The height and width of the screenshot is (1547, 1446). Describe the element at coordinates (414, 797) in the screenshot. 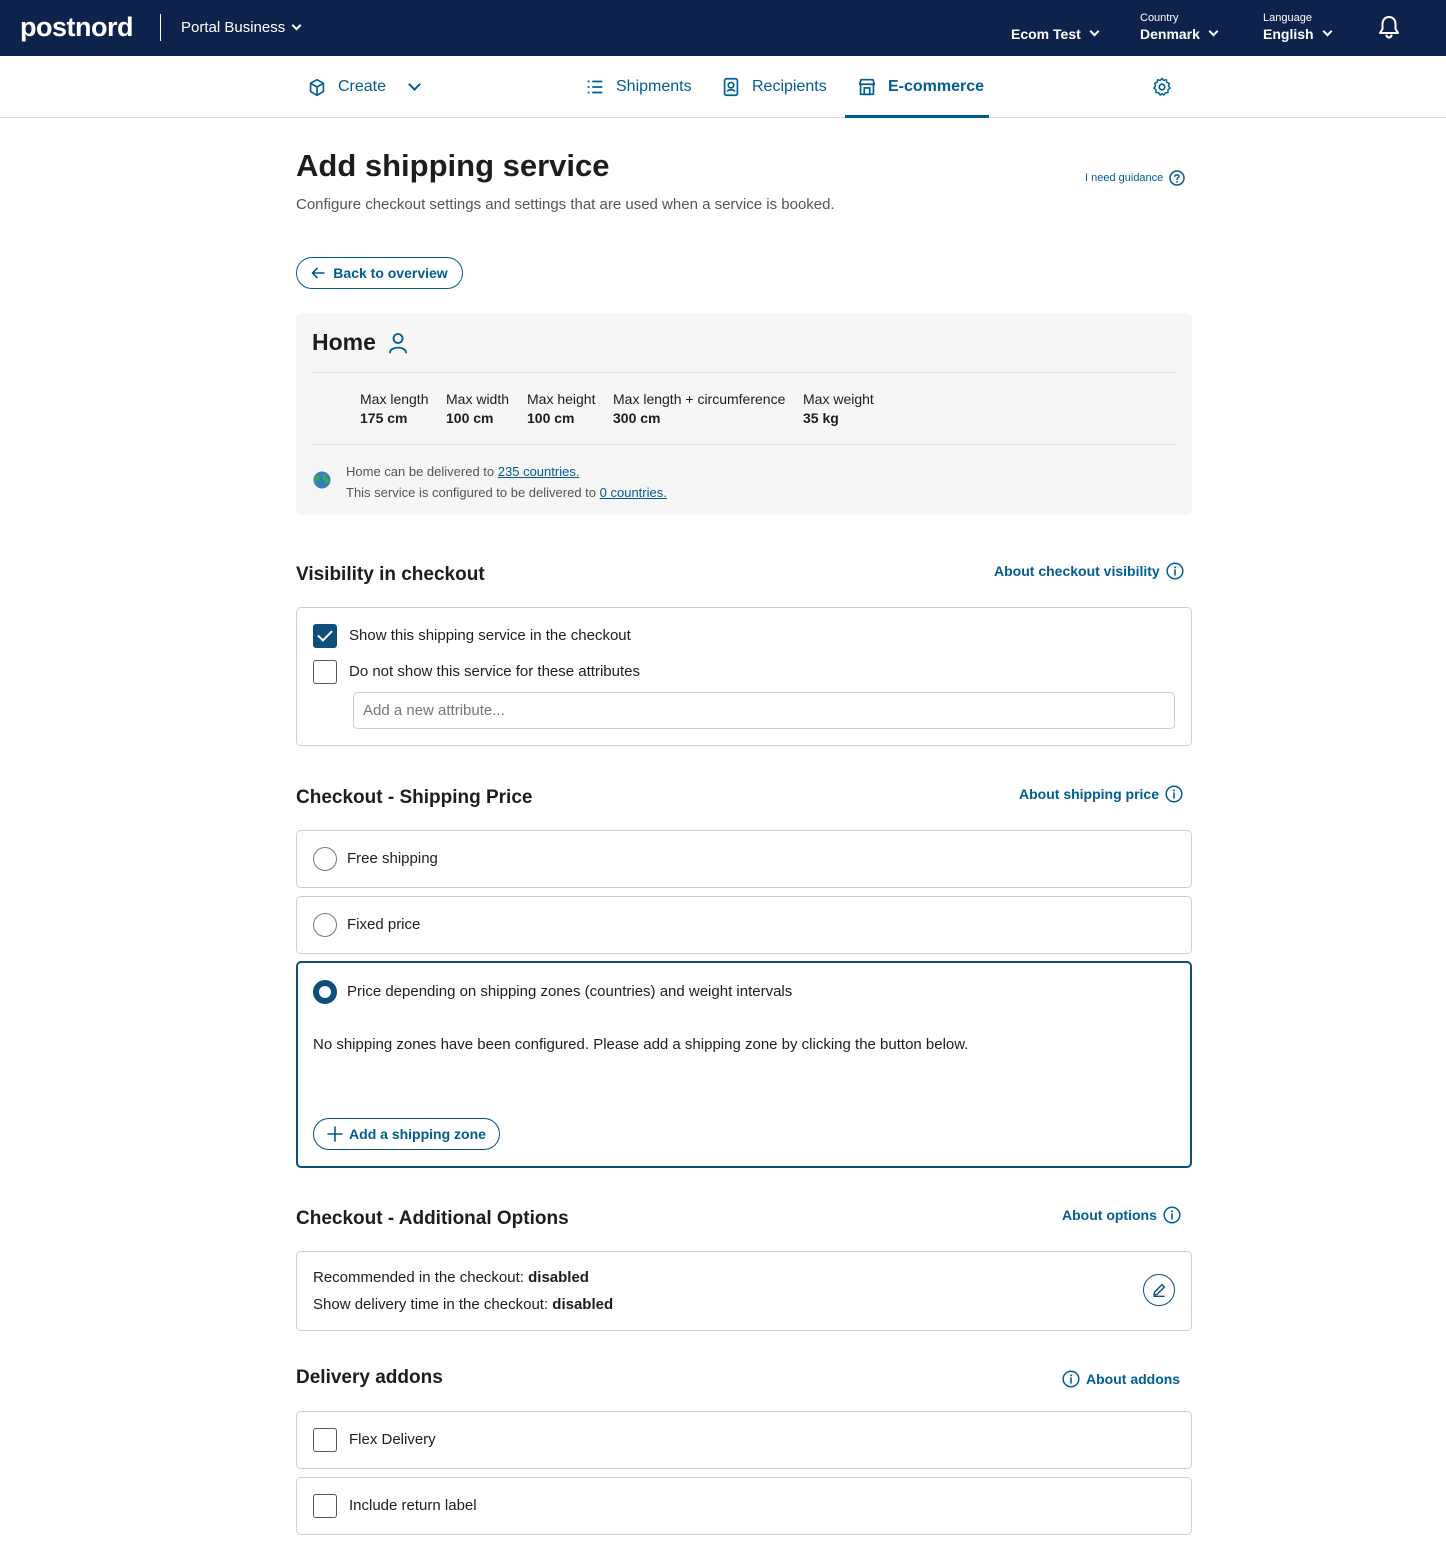

I see `shipping-price-section-title: Checkout - Shipping Price` at that location.